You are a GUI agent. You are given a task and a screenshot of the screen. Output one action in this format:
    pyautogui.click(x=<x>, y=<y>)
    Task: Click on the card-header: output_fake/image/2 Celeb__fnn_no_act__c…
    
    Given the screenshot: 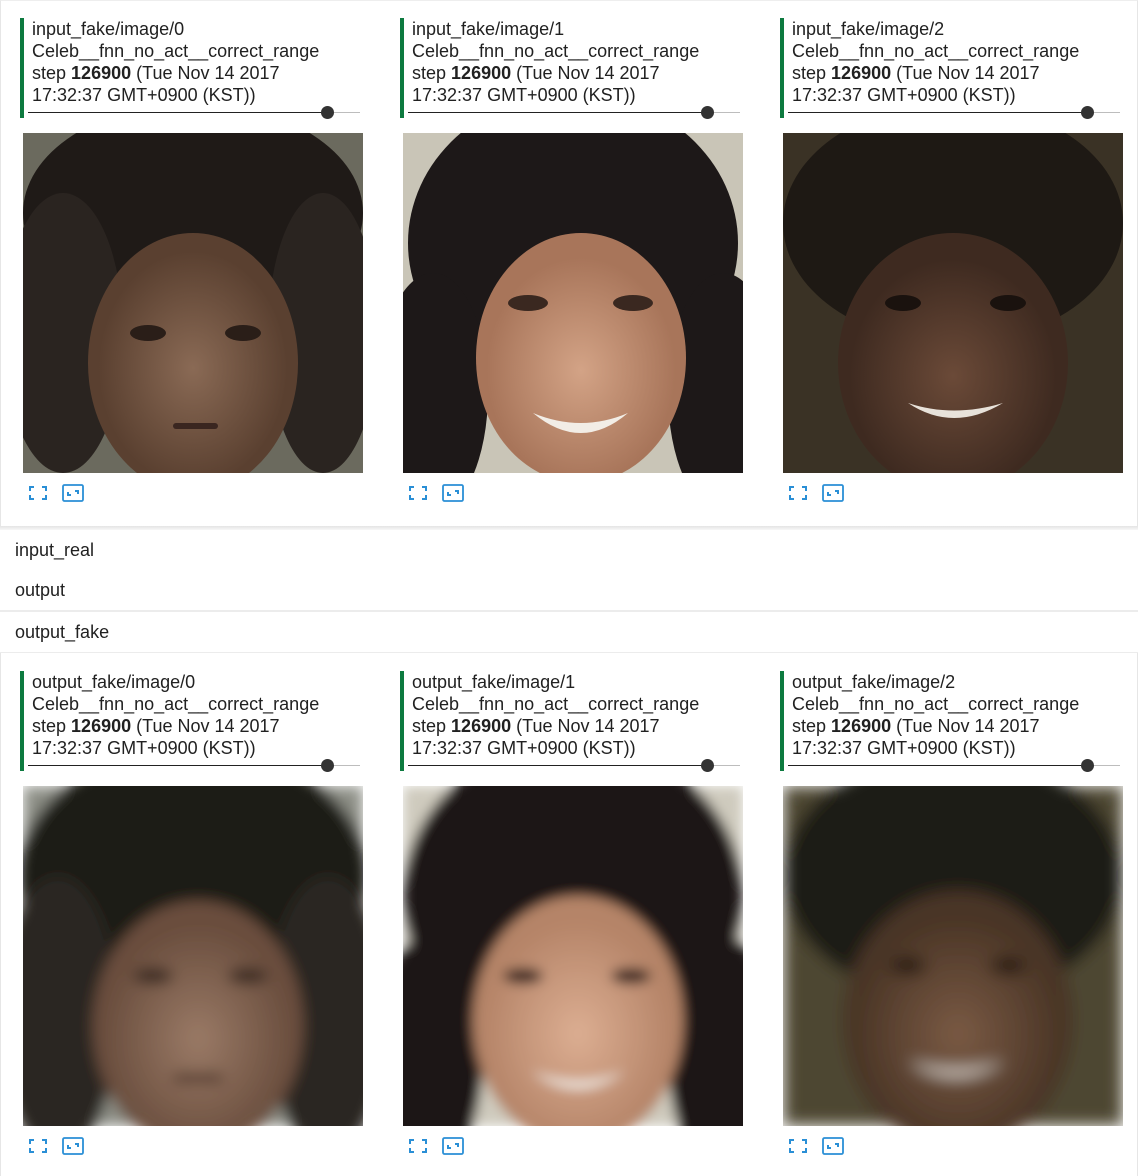 What is the action you would take?
    pyautogui.click(x=953, y=721)
    